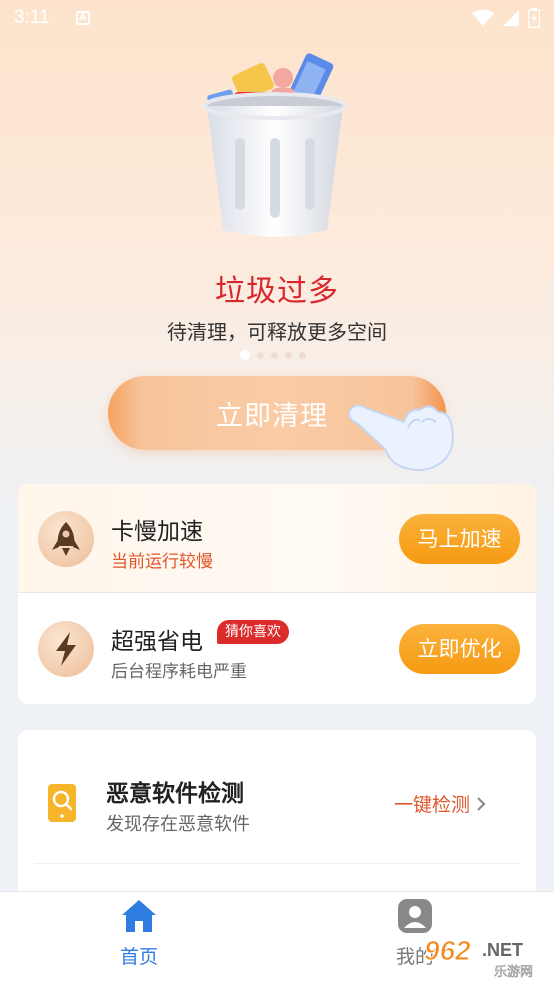 This screenshot has width=554, height=984. What do you see at coordinates (157, 642) in the screenshot?
I see `feature-title: 超强省电` at bounding box center [157, 642].